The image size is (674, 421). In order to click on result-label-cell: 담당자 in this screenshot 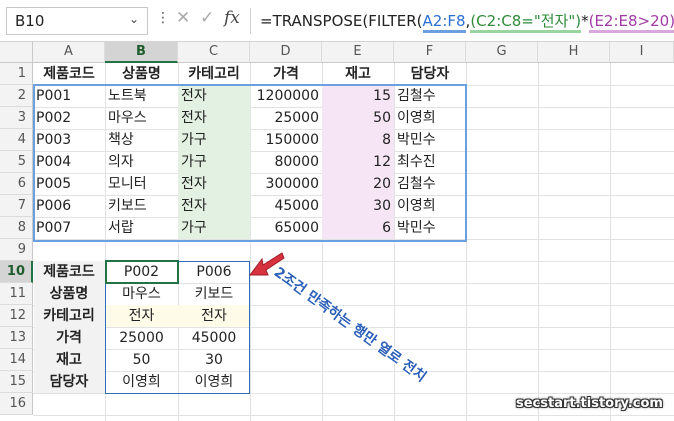, I will do `click(69, 382)`.